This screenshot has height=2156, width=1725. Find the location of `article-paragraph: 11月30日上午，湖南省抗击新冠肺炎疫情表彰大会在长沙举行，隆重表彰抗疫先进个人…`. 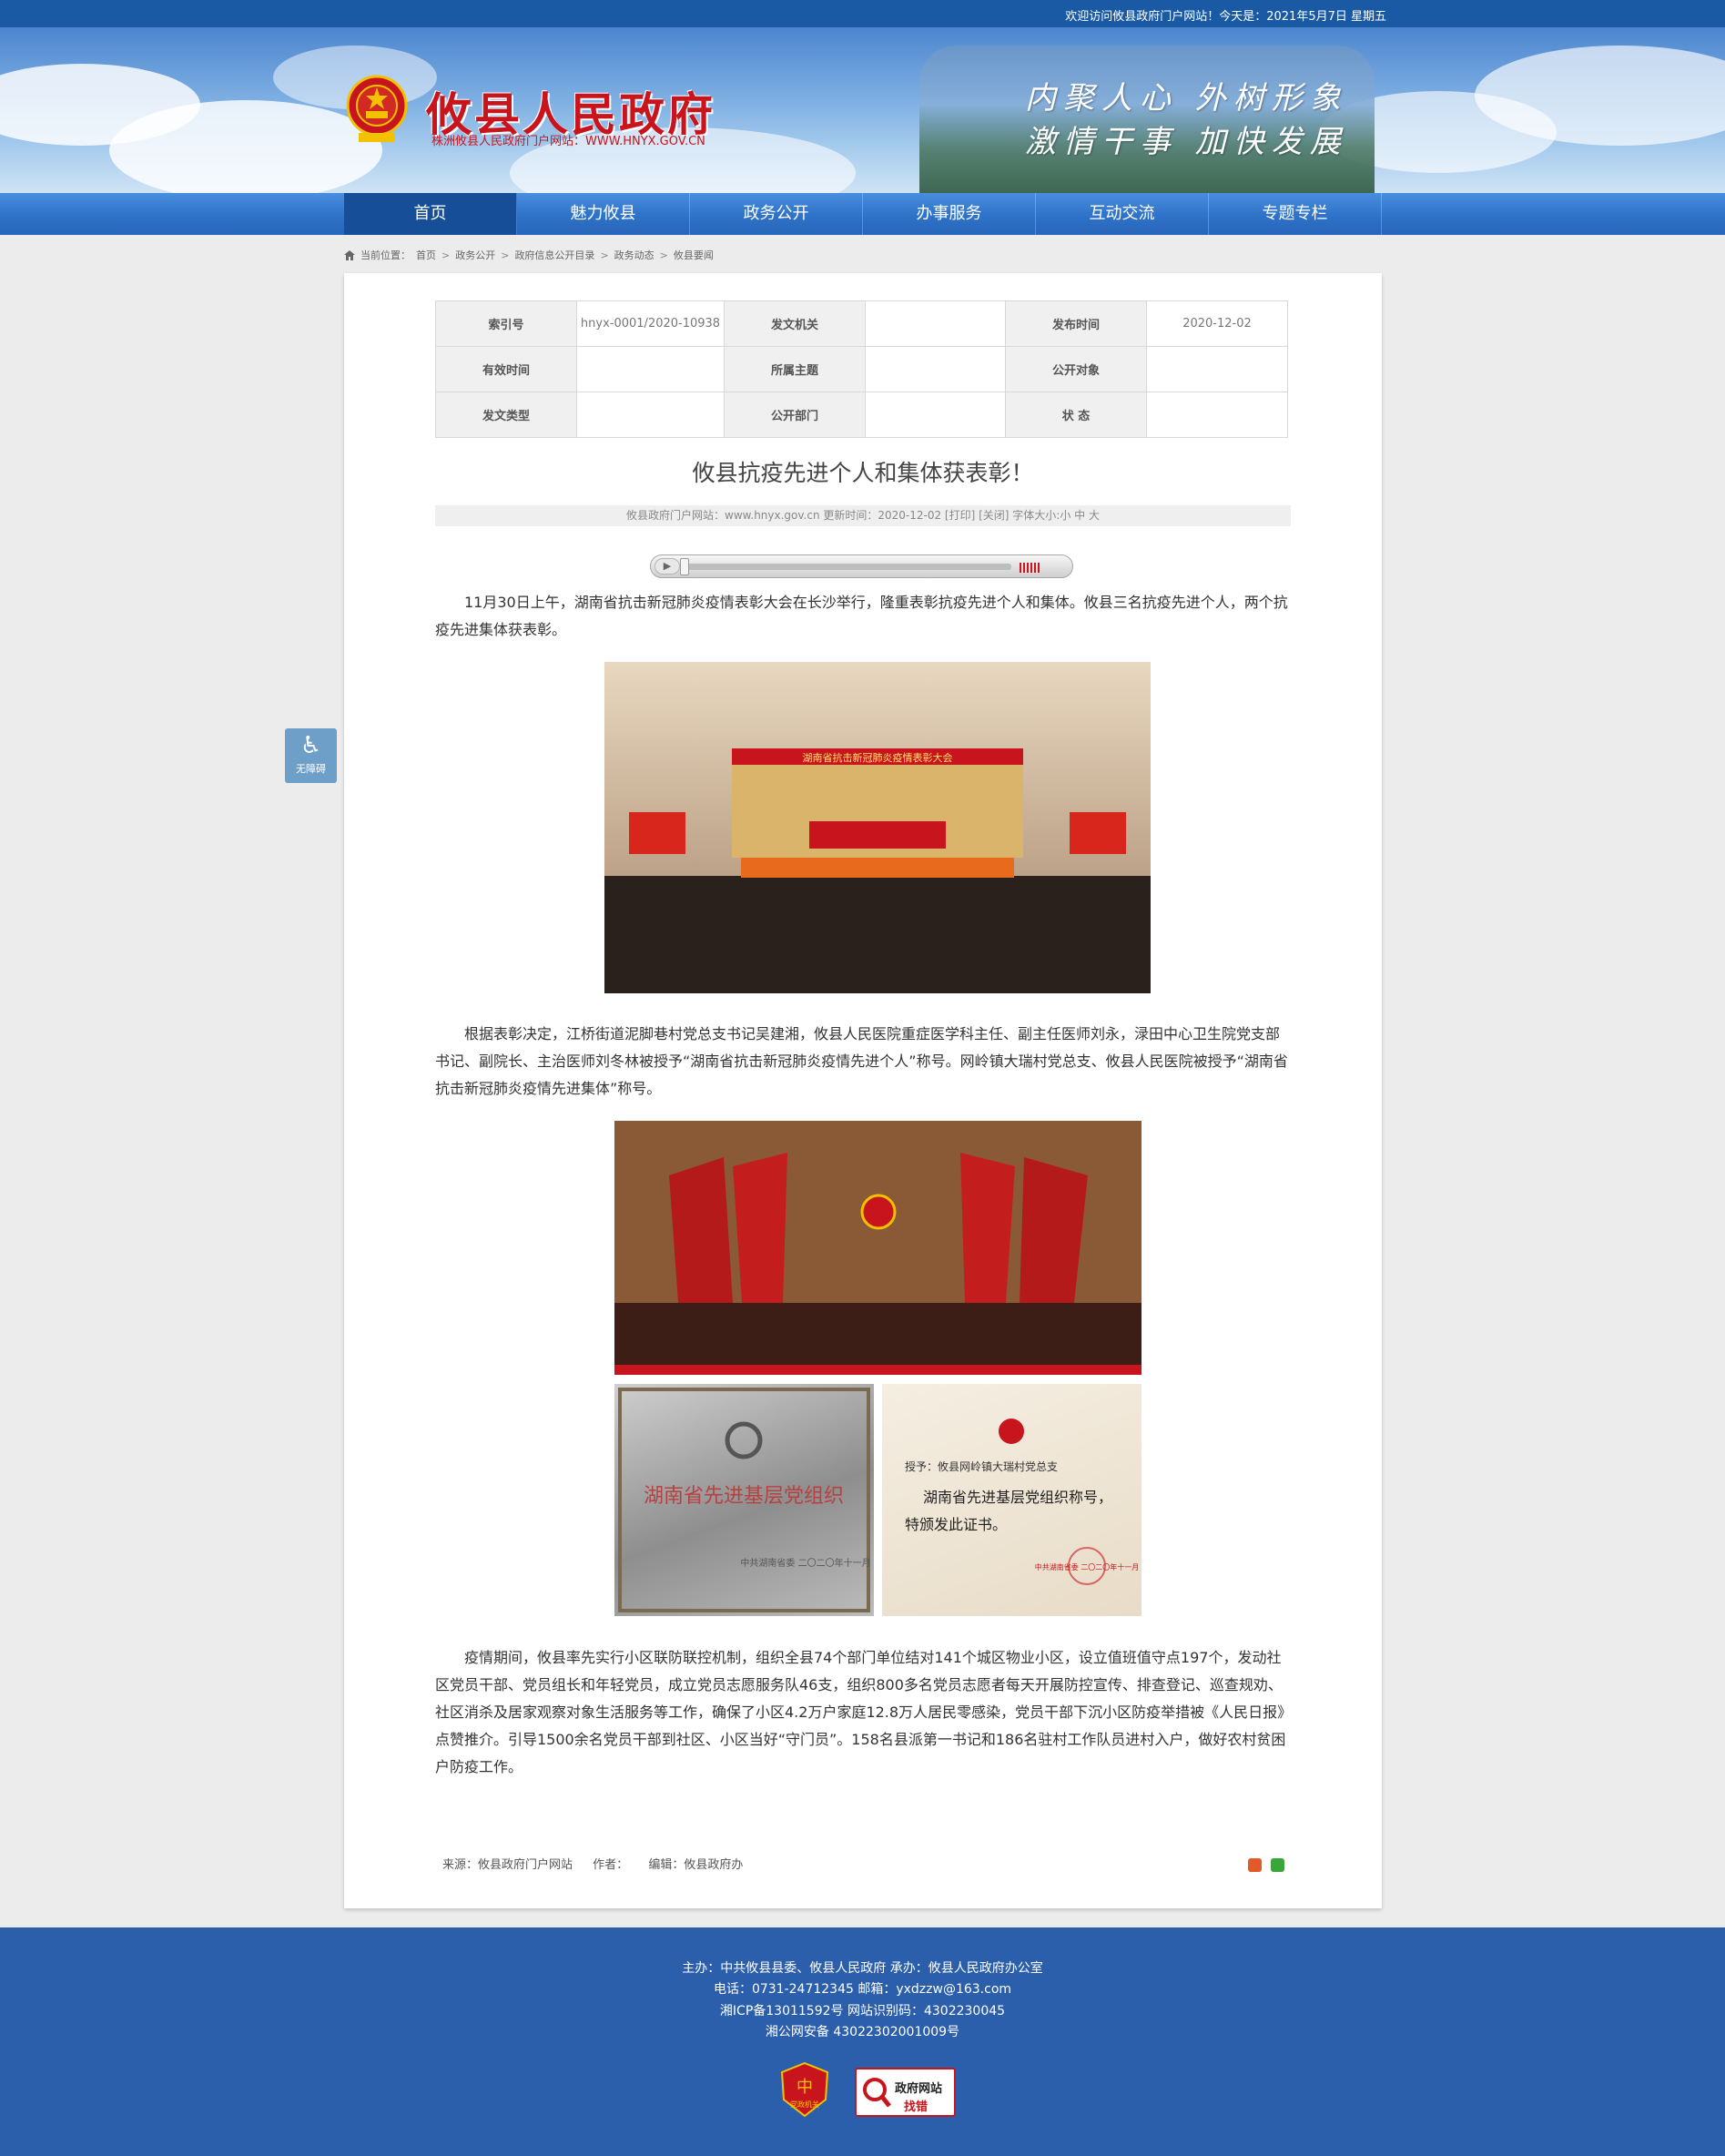

article-paragraph: 11月30日上午，湖南省抗击新冠肺炎疫情表彰大会在长沙举行，隆重表彰抗疫先进个人… is located at coordinates (861, 616).